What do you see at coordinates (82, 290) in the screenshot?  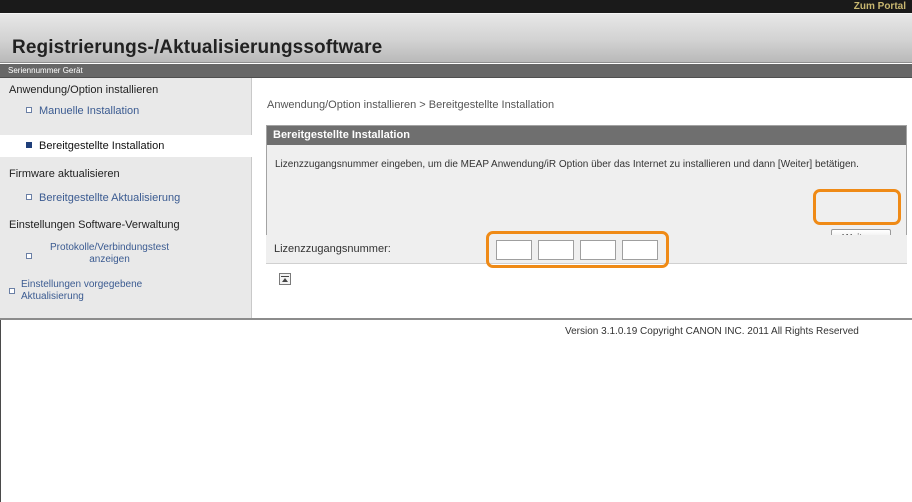 I see `sidebar-item-label: Einstellungen vorgegebene Aktualisierung` at bounding box center [82, 290].